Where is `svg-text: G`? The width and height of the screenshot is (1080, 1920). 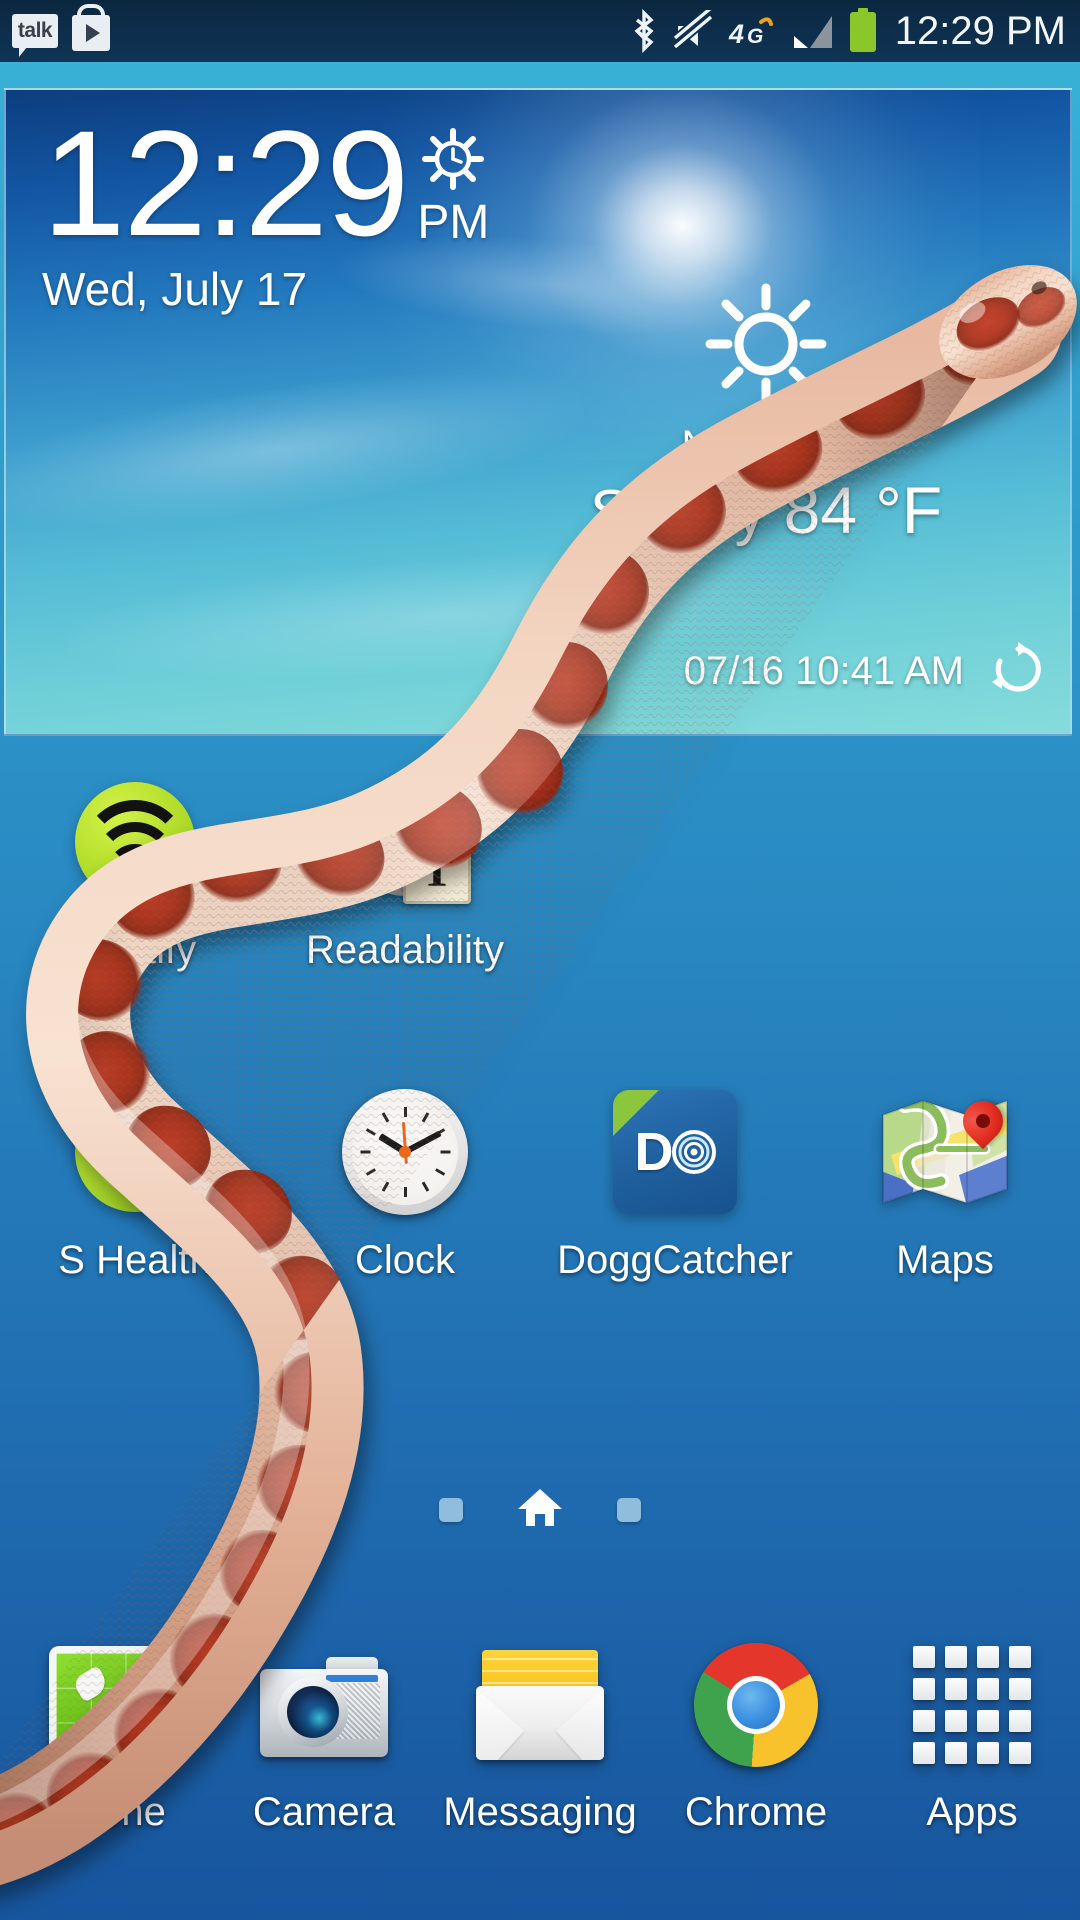
svg-text: G is located at coordinates (755, 36).